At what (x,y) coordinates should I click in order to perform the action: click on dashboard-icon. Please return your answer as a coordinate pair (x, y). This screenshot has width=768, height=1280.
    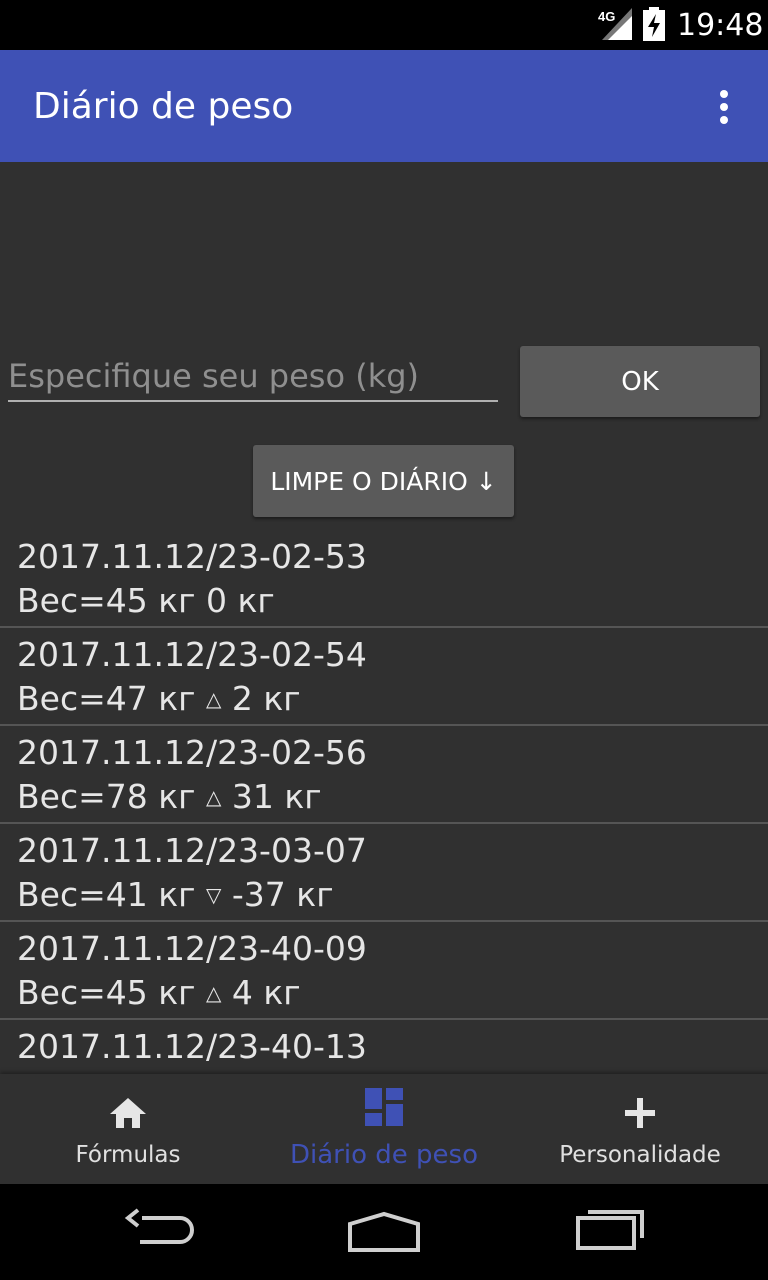
    Looking at the image, I should click on (384, 1107).